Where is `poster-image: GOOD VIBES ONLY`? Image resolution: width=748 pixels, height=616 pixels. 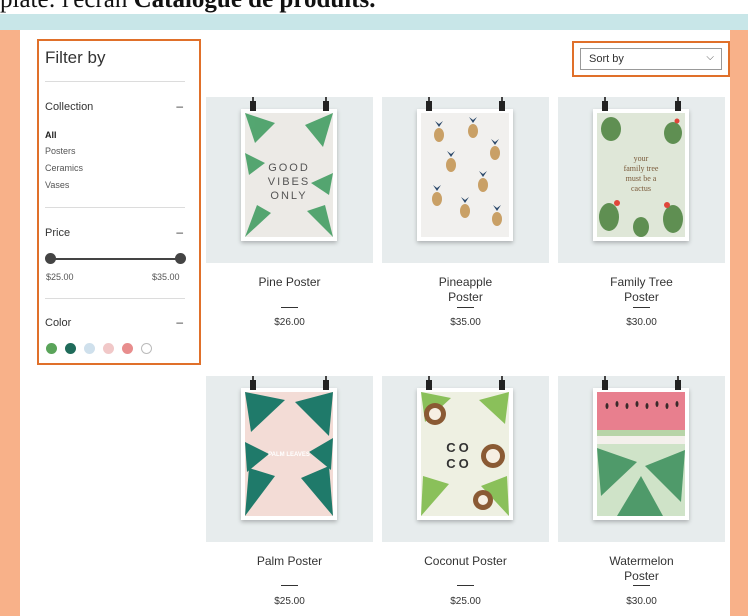
poster-image: GOOD VIBES ONLY is located at coordinates (289, 175).